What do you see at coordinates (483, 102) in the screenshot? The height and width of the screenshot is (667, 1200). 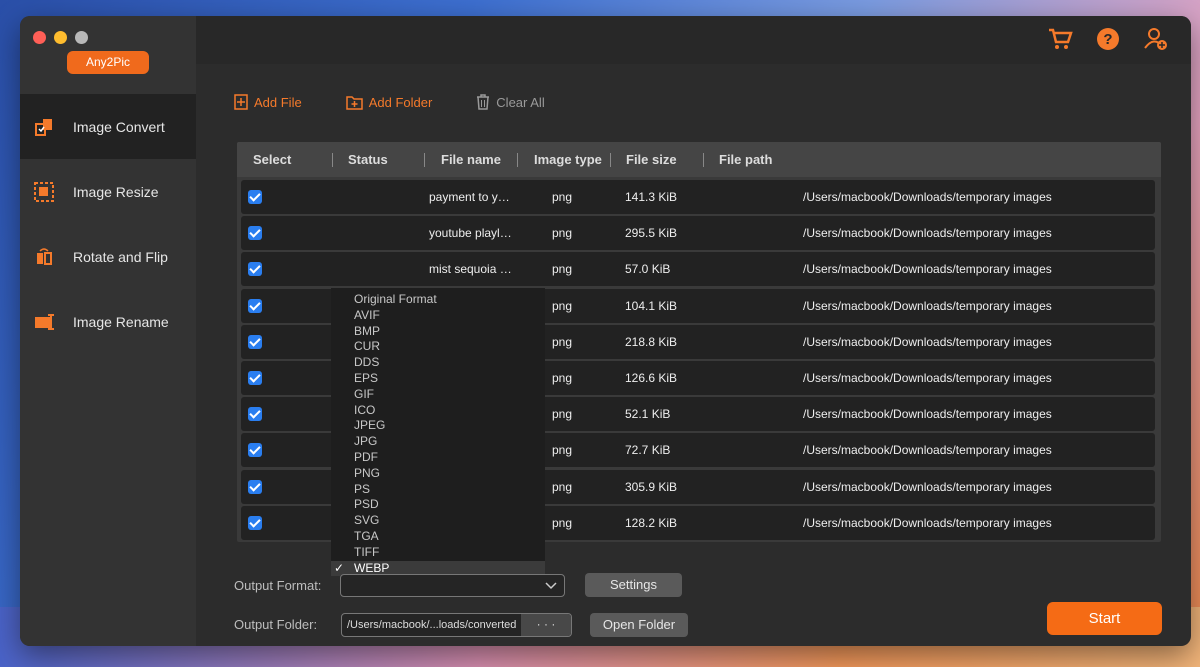 I see `trash-icon` at bounding box center [483, 102].